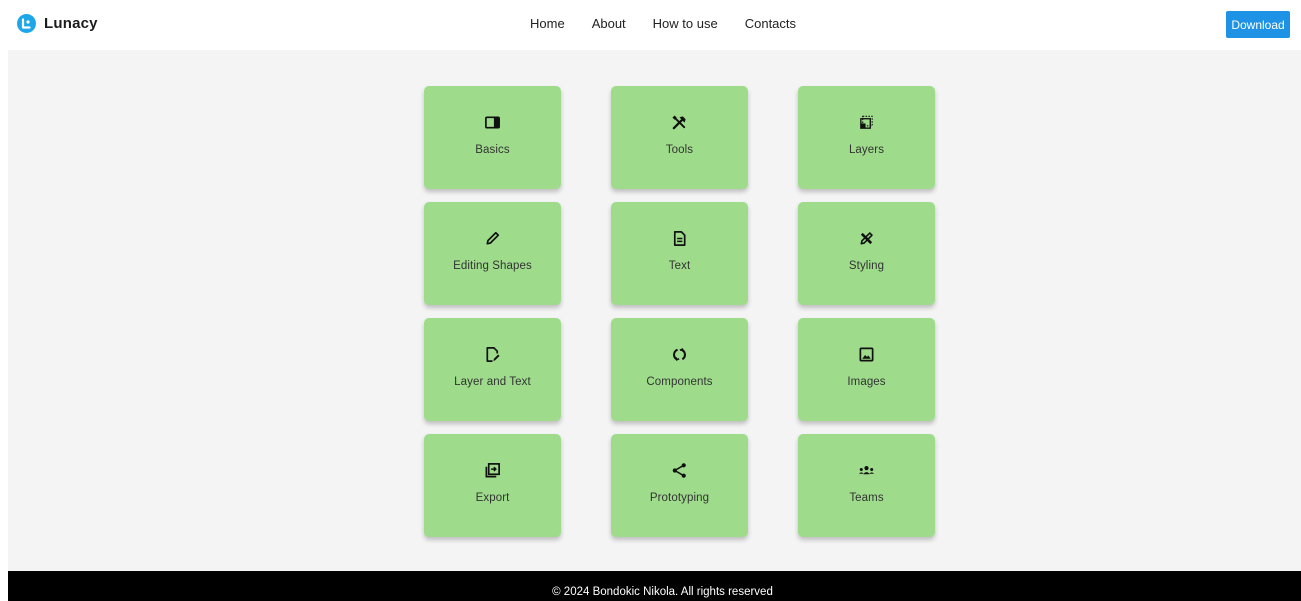 Image resolution: width=1301 pixels, height=601 pixels. I want to click on card-label: Prototyping, so click(679, 498).